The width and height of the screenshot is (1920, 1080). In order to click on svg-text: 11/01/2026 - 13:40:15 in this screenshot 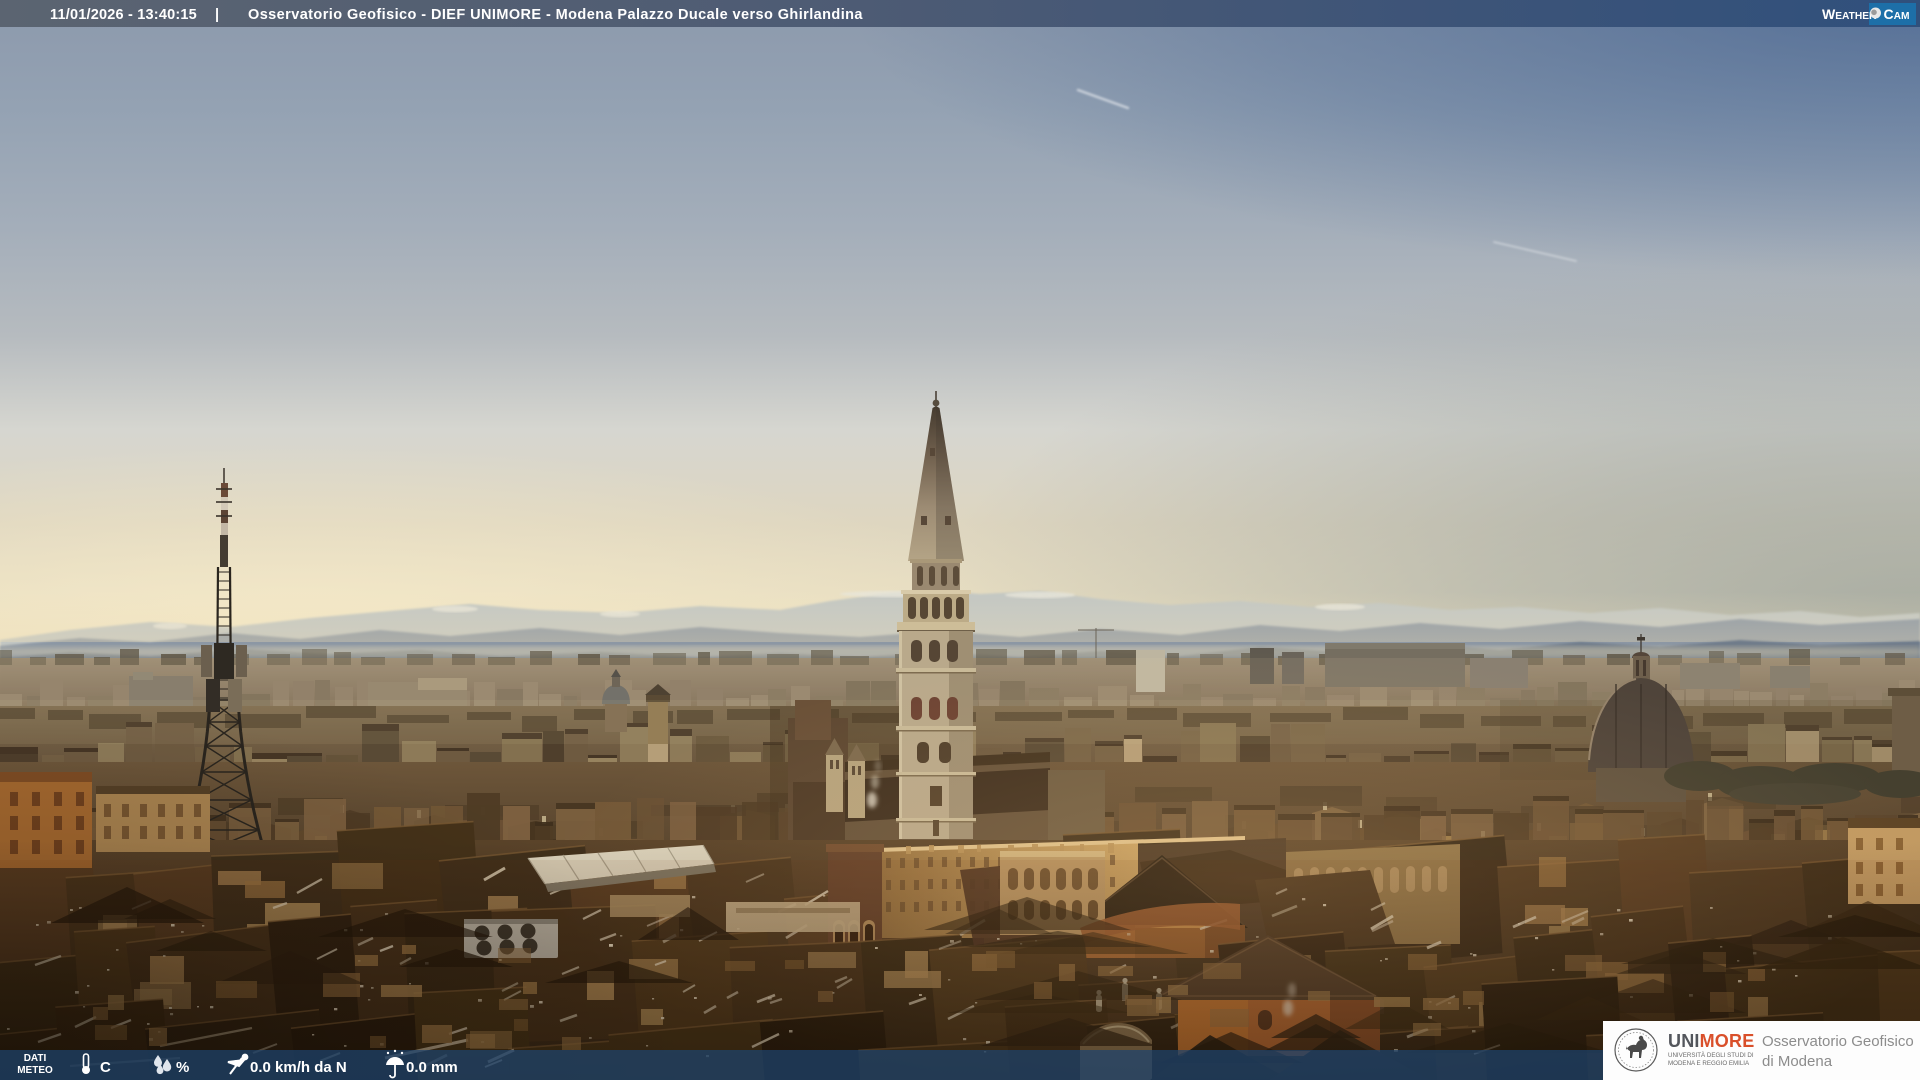, I will do `click(123, 15)`.